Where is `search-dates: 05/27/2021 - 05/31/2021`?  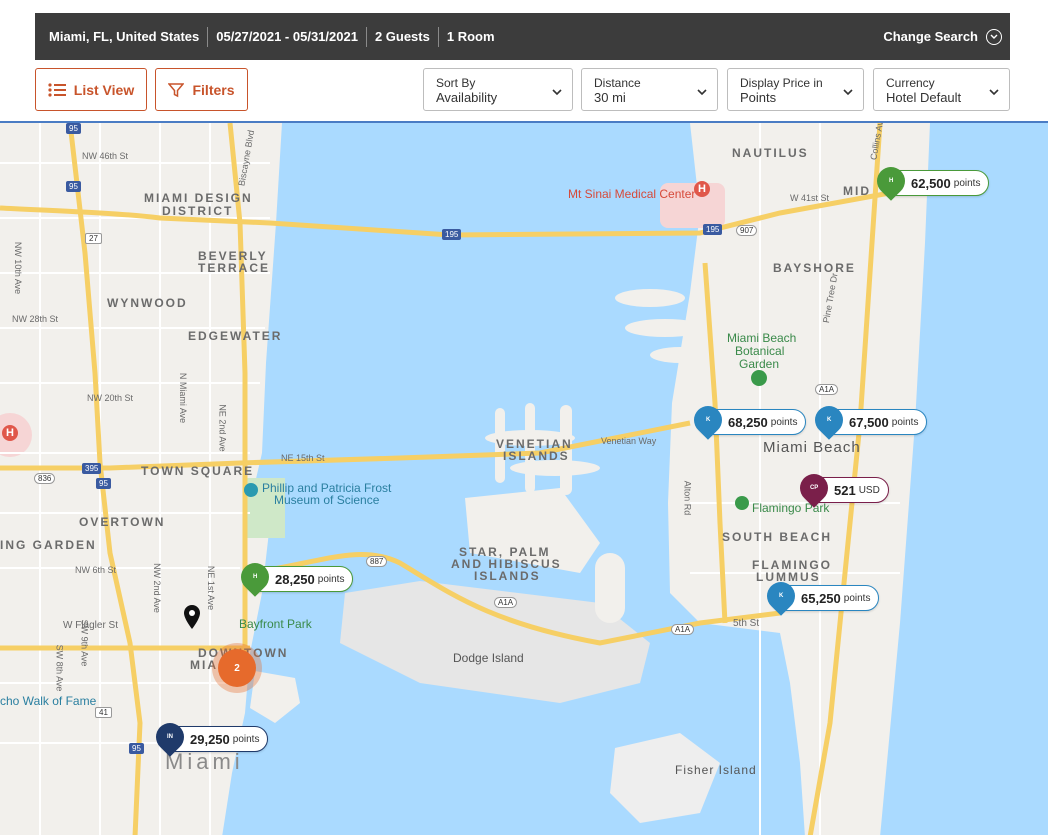 search-dates: 05/27/2021 - 05/31/2021 is located at coordinates (287, 36).